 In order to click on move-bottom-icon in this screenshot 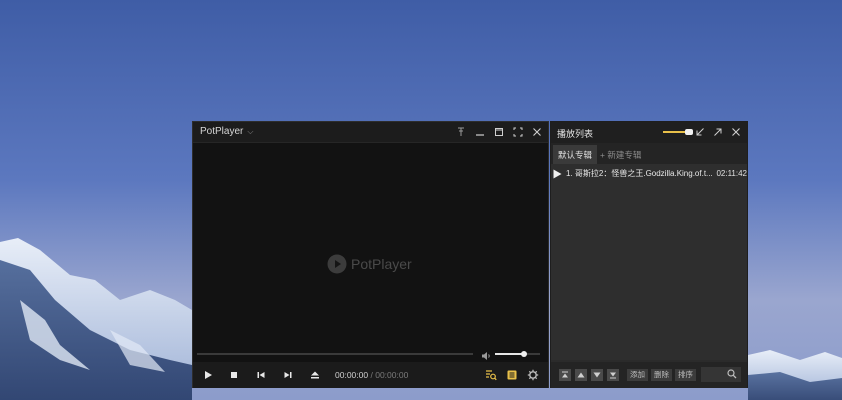, I will do `click(613, 375)`.